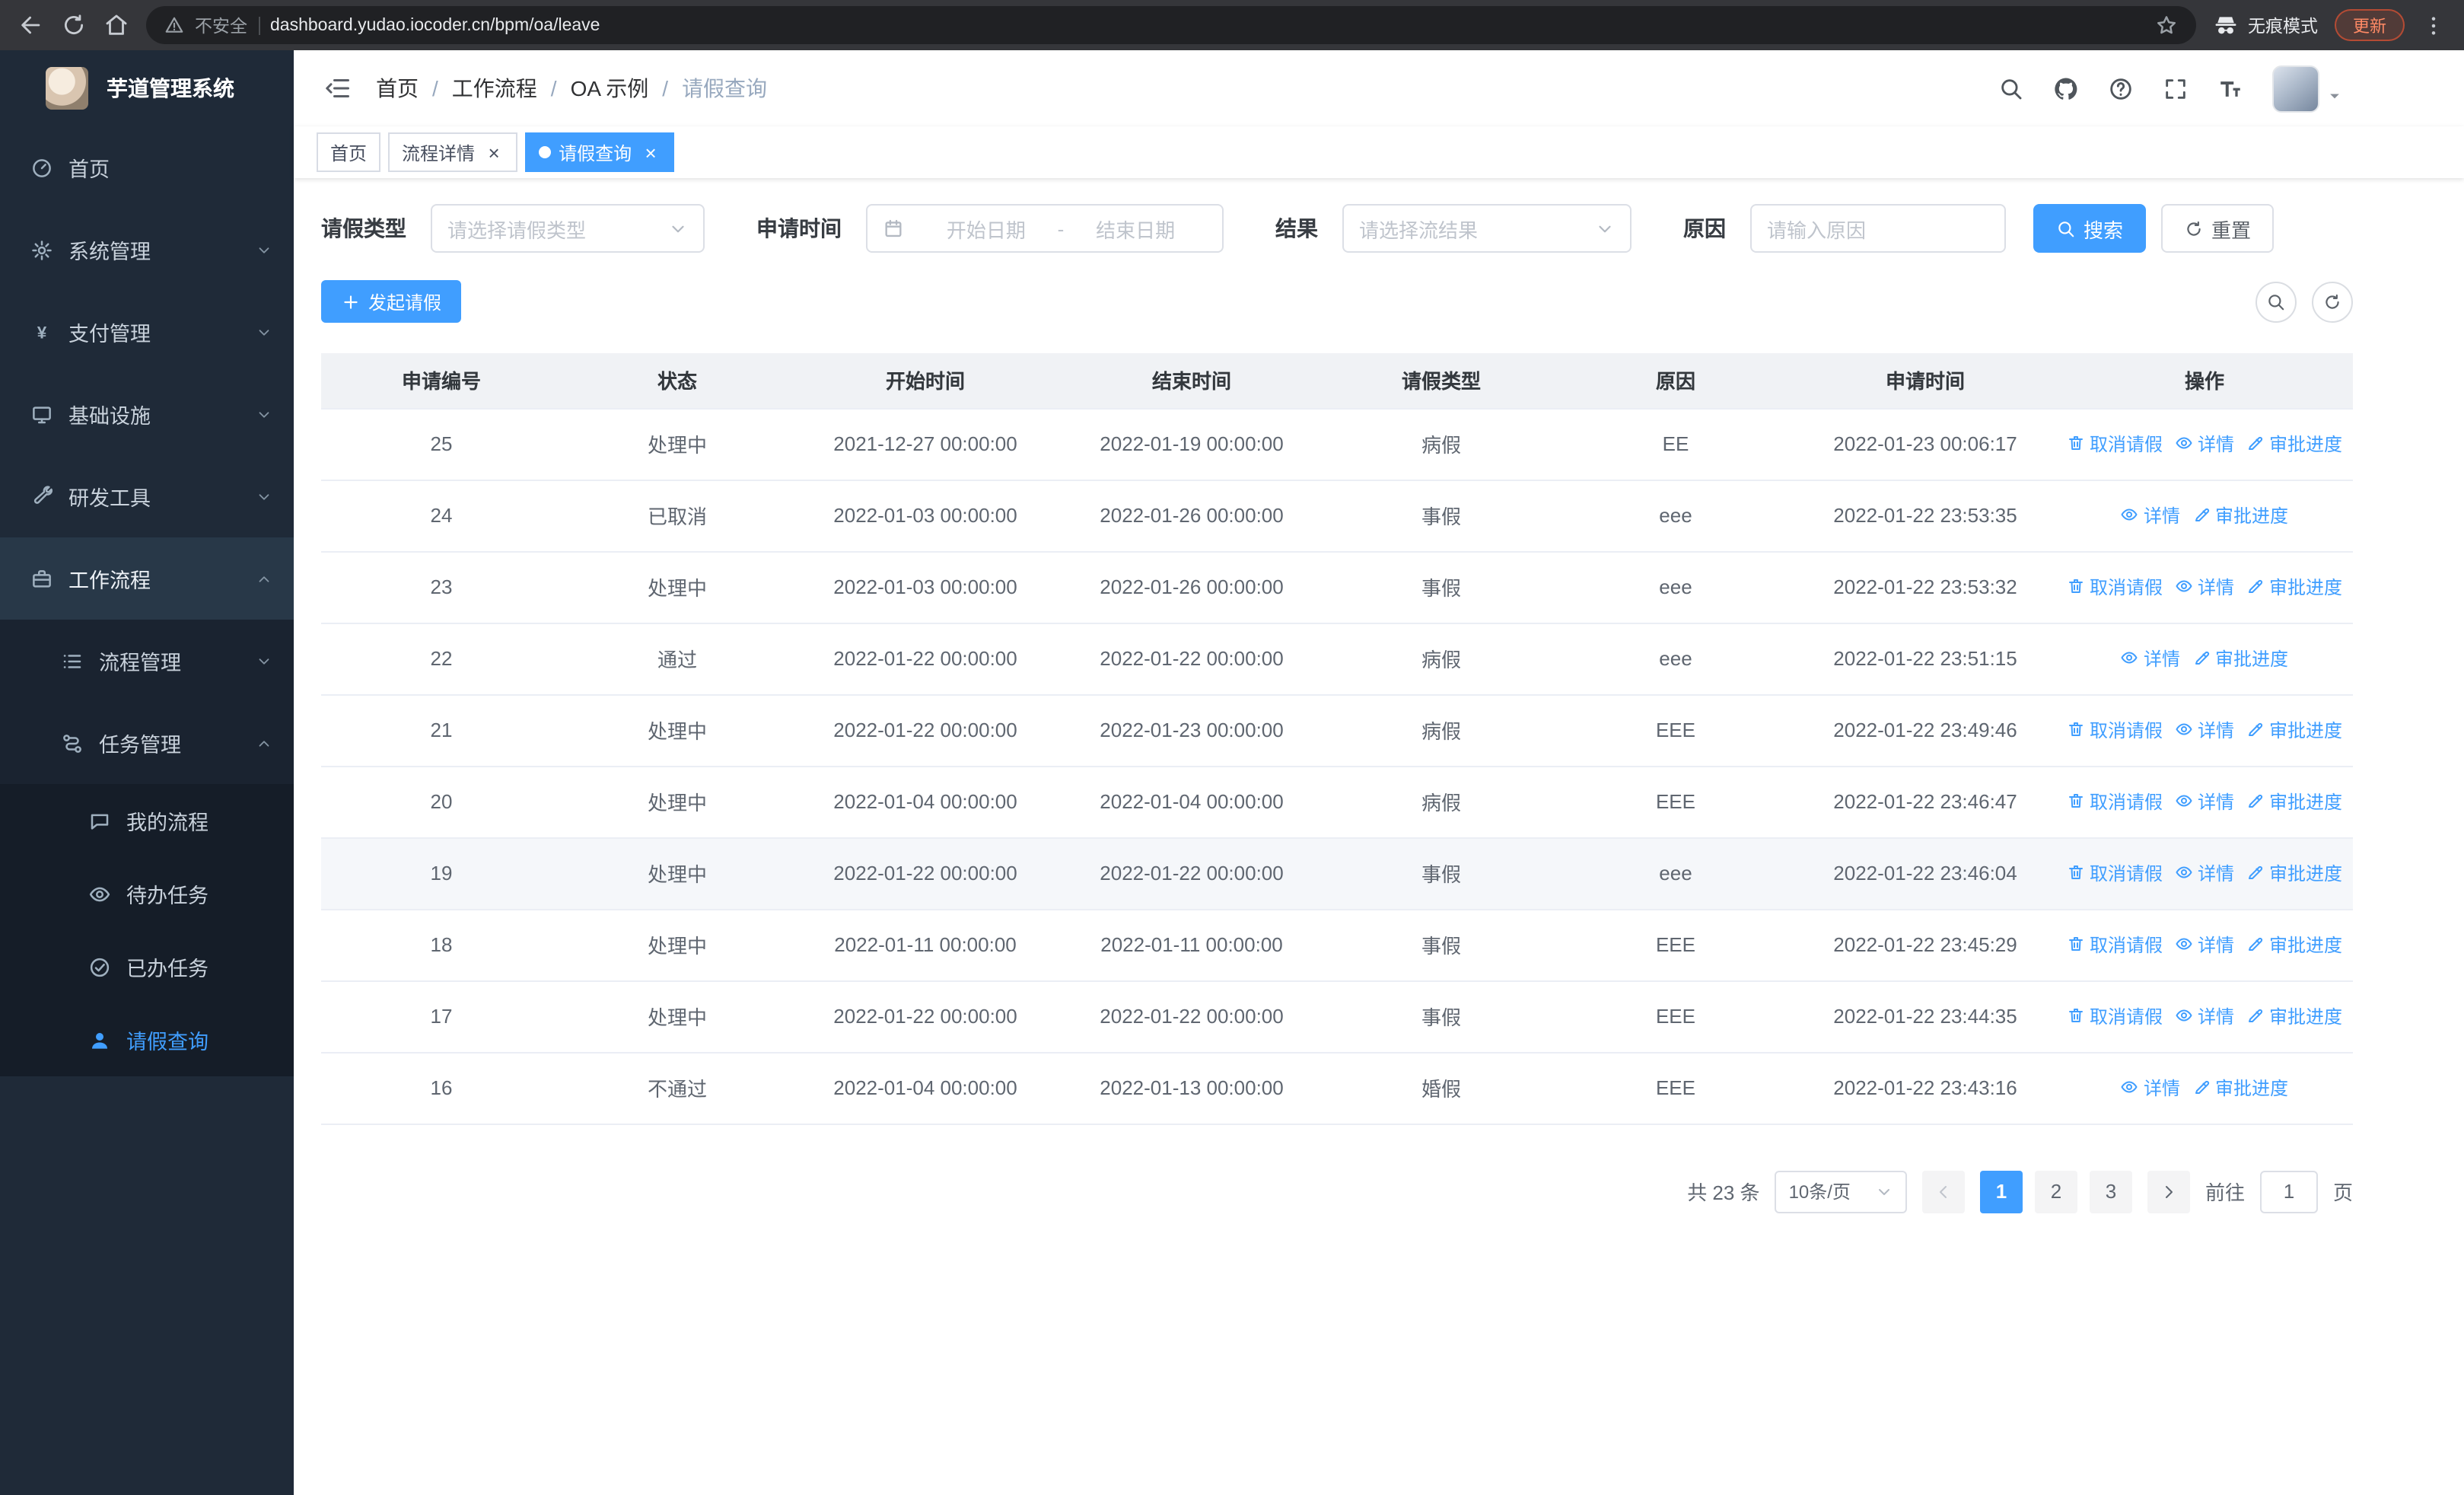 The width and height of the screenshot is (2464, 1495). What do you see at coordinates (2176, 88) in the screenshot?
I see `fullscreen-icon` at bounding box center [2176, 88].